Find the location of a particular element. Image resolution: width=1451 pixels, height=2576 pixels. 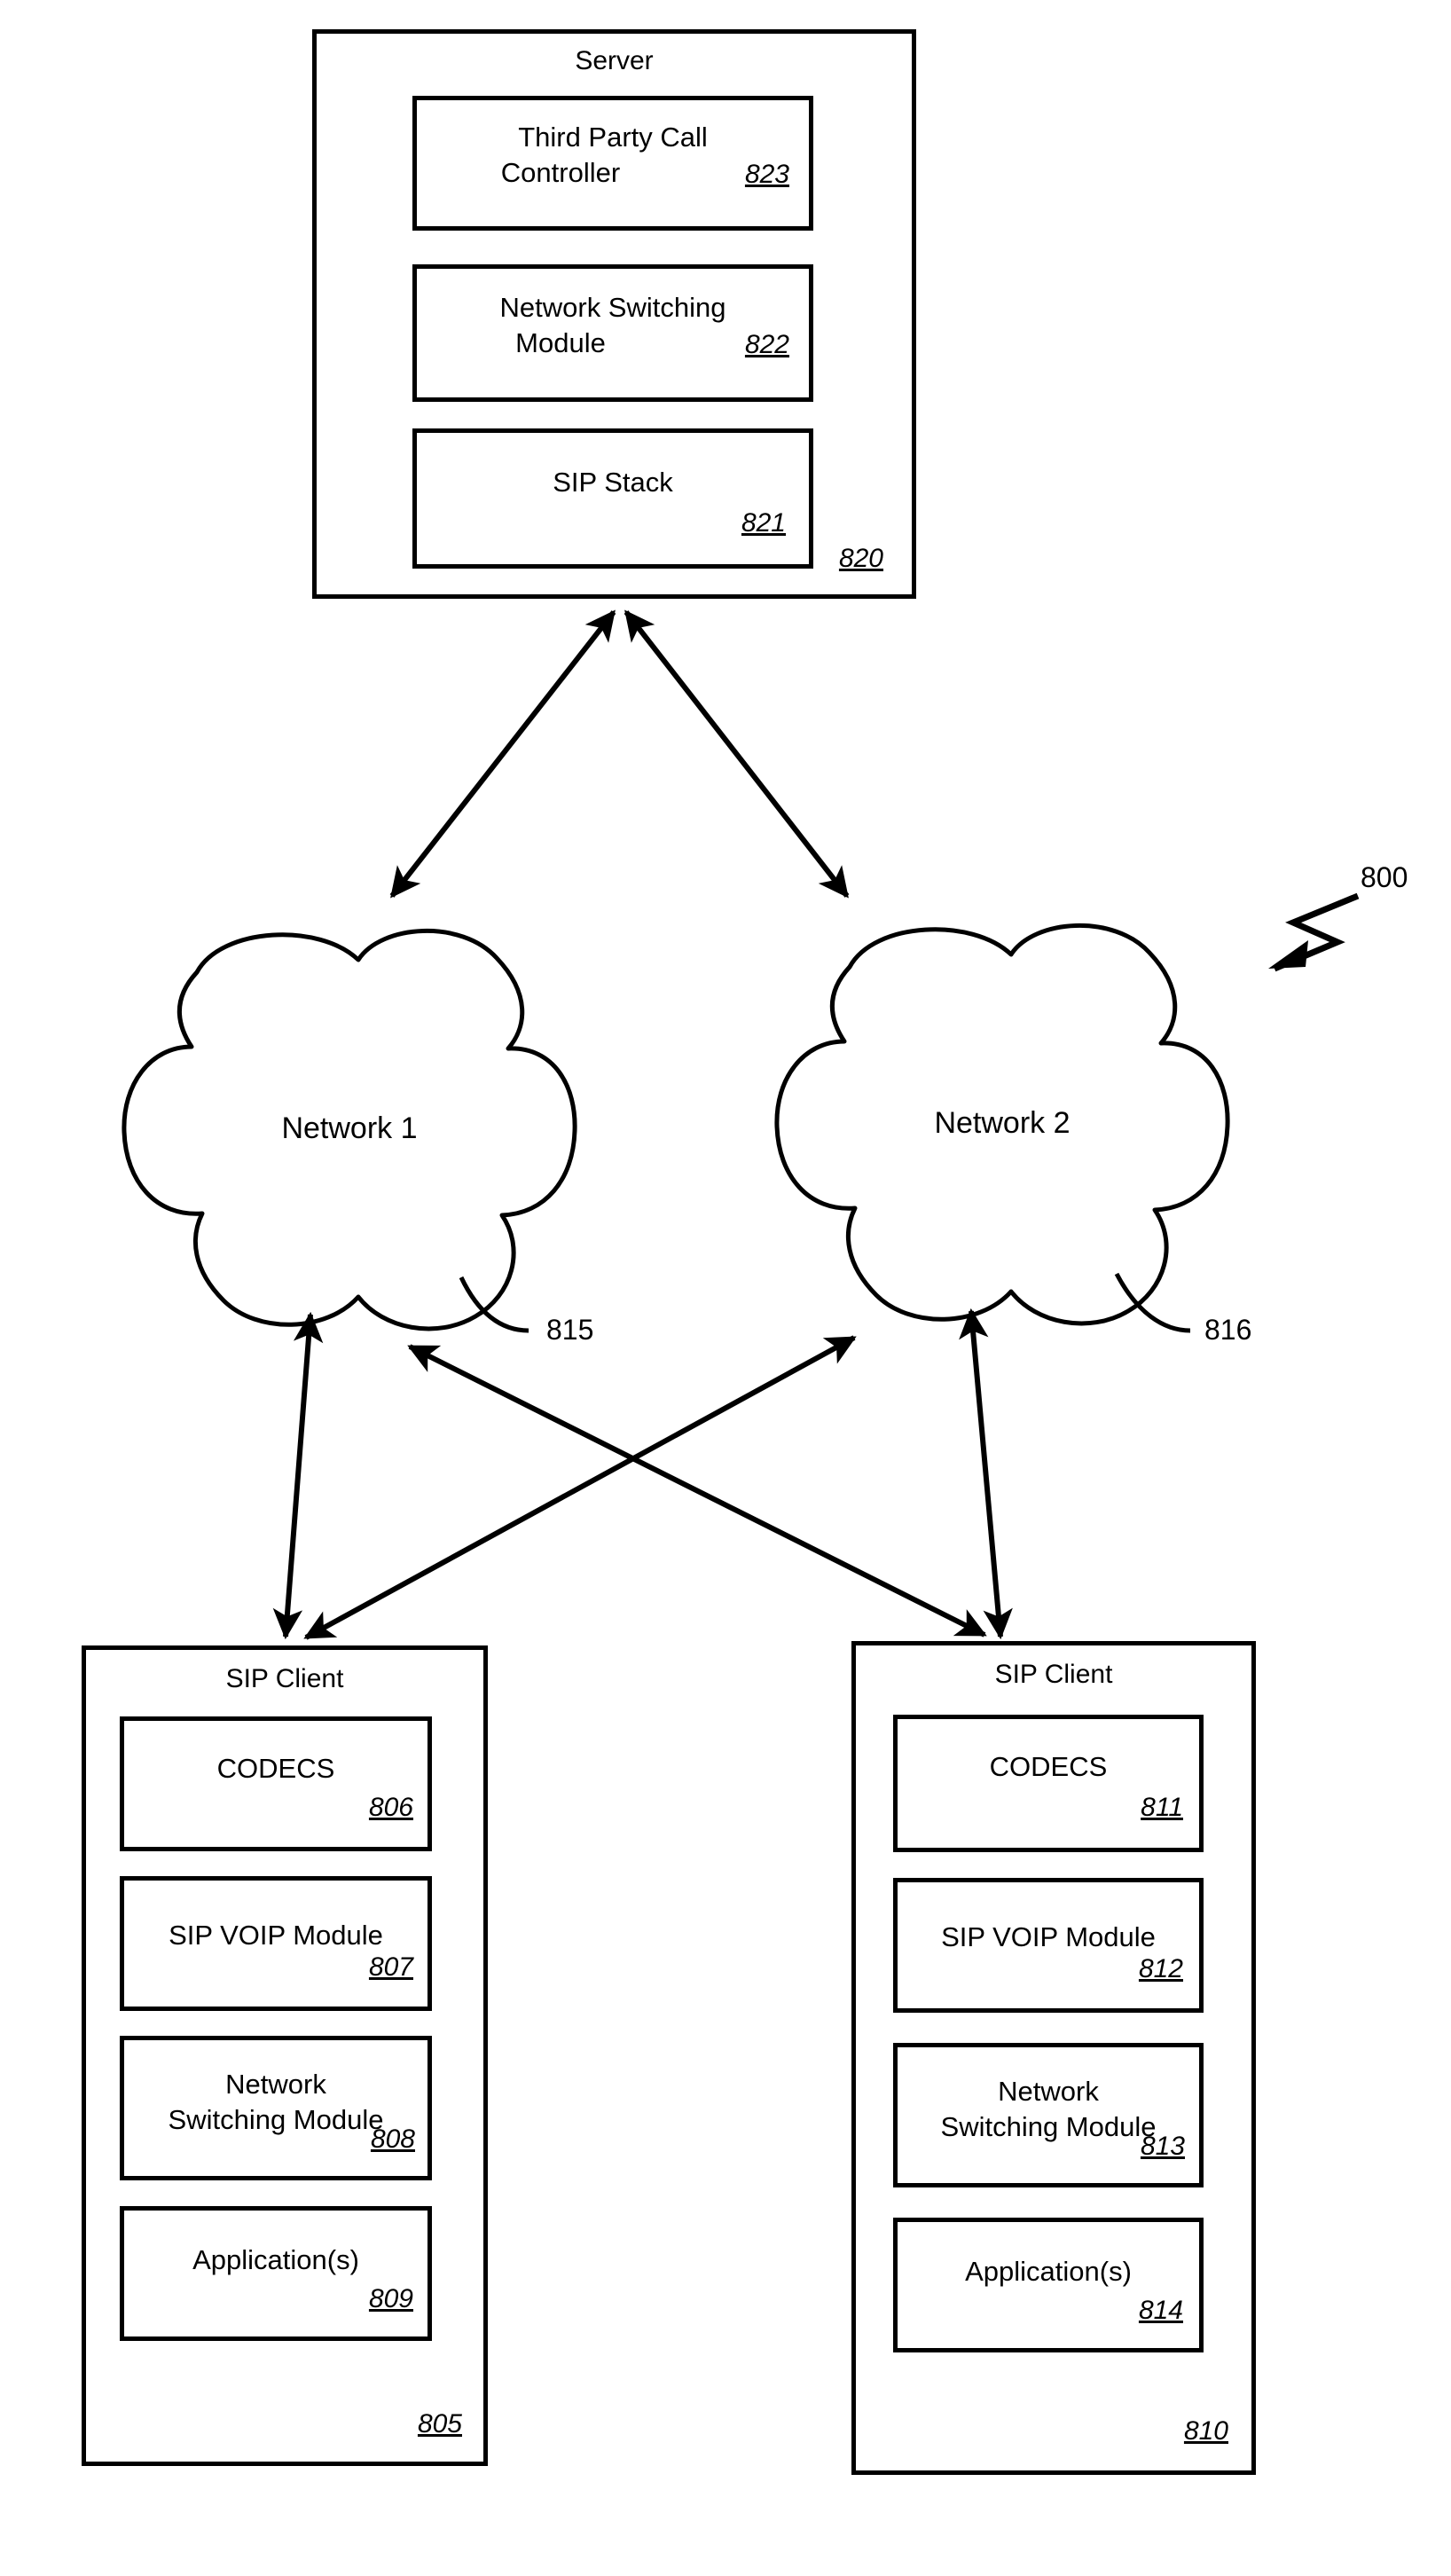

network-2-ref-816: 816 is located at coordinates (1228, 1330).